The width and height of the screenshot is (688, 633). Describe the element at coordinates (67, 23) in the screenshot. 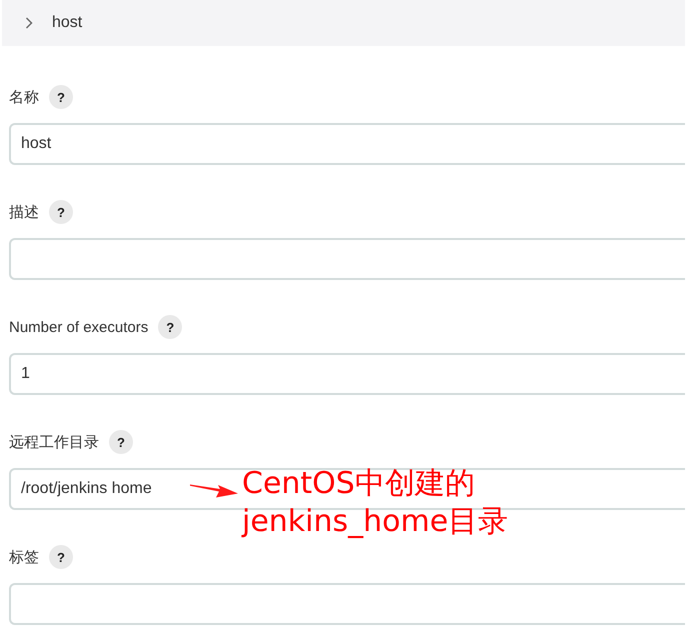

I see `breadcrumb-item: host` at that location.